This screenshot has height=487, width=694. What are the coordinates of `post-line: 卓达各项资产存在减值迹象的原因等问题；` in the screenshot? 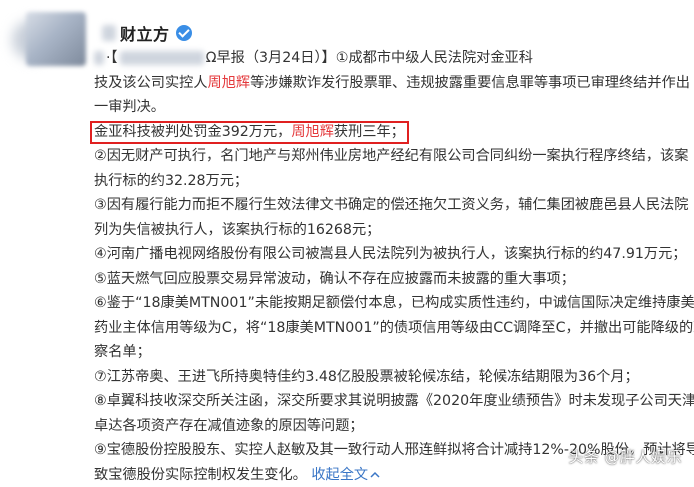 It's located at (385, 426).